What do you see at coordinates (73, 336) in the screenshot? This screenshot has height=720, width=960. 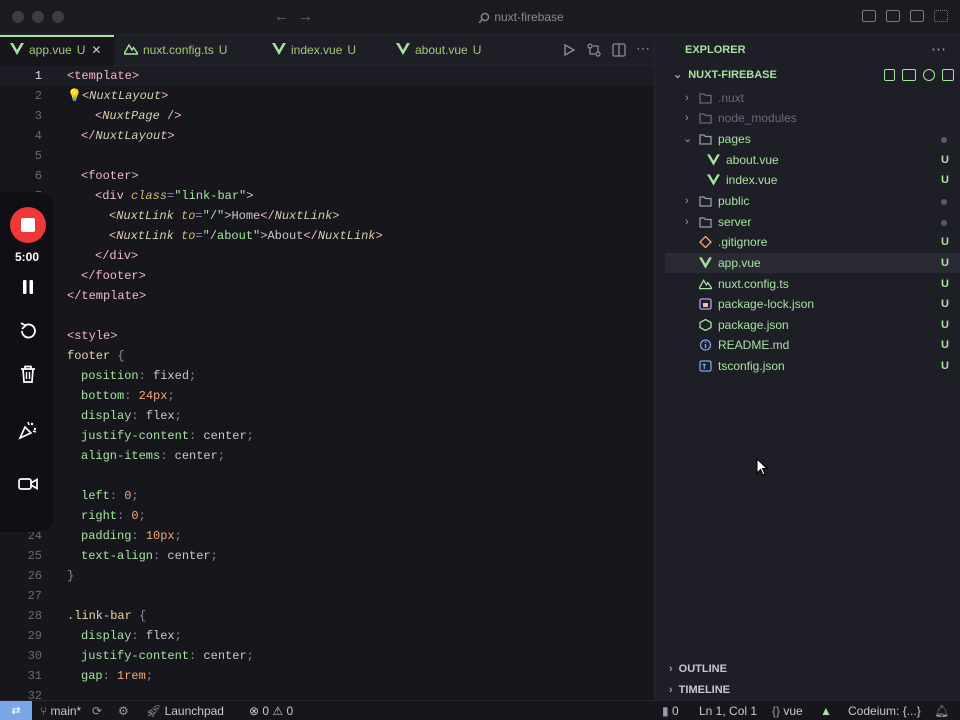 I see `code-line: 14<style>` at bounding box center [73, 336].